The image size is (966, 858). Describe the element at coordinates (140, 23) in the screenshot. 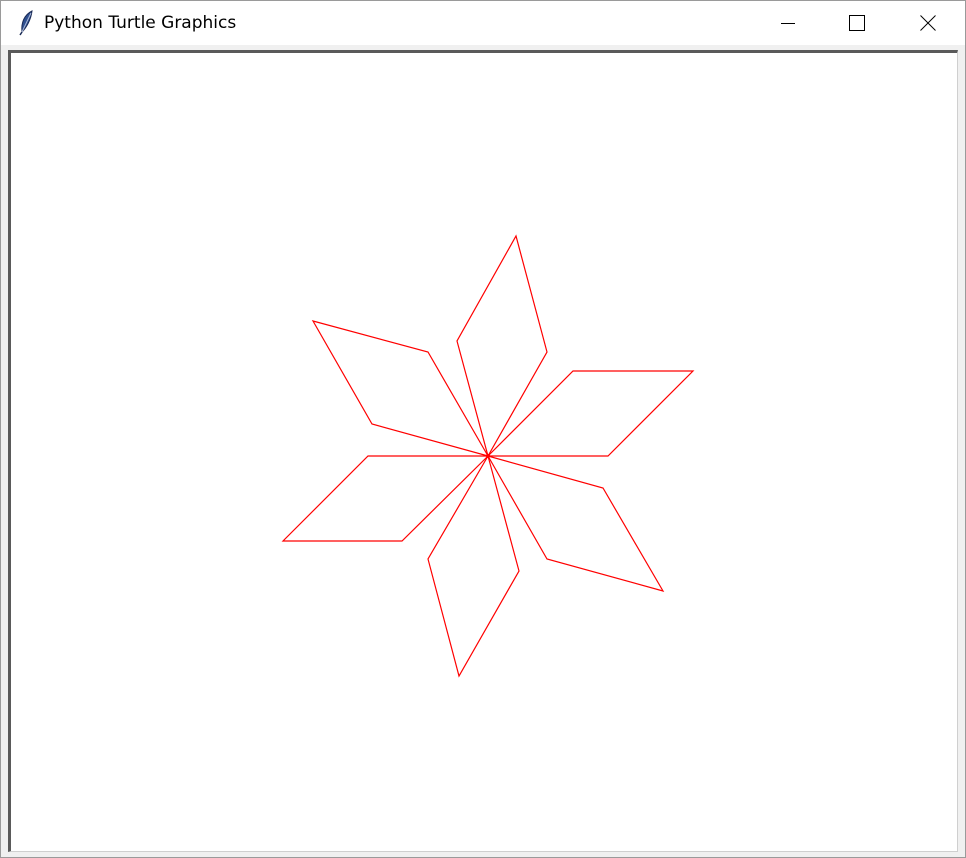

I see `window-title: Python Turtle Graphics` at that location.